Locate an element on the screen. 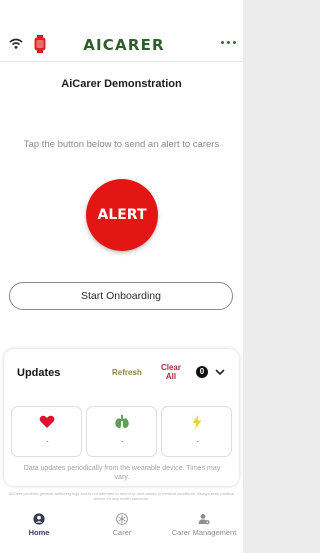 This screenshot has width=320, height=553. nav-carer-management-label: Carer Management is located at coordinates (204, 532).